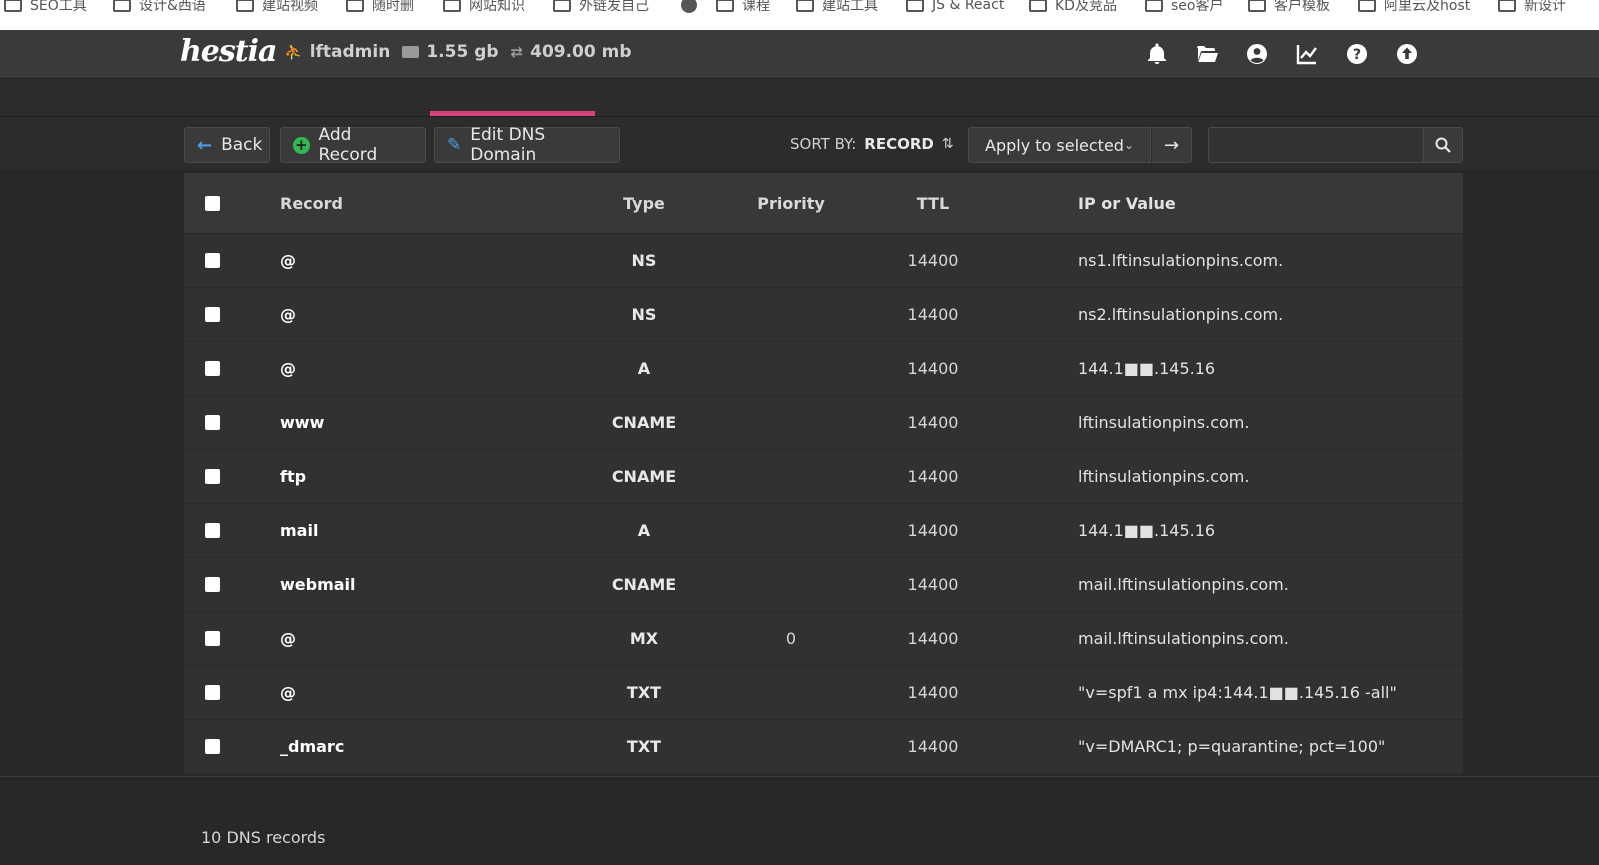 The height and width of the screenshot is (865, 1599). What do you see at coordinates (527, 145) in the screenshot?
I see `edit-dns-domain-button: ✎ Edit DNS Domain` at bounding box center [527, 145].